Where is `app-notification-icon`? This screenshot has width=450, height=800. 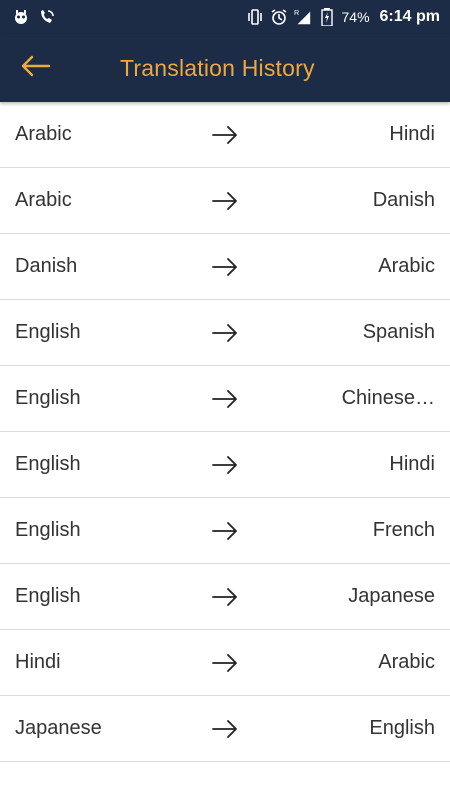
app-notification-icon is located at coordinates (21, 17).